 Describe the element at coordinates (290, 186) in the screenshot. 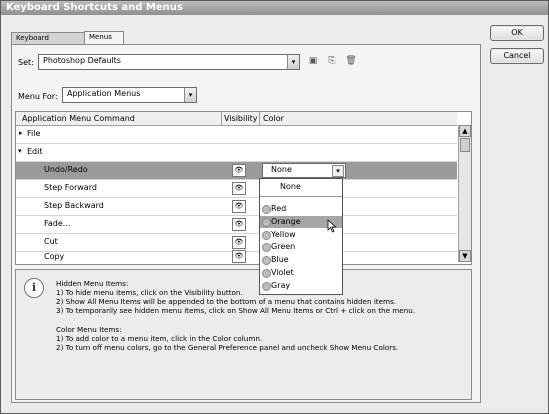

I see `option-label: None` at that location.